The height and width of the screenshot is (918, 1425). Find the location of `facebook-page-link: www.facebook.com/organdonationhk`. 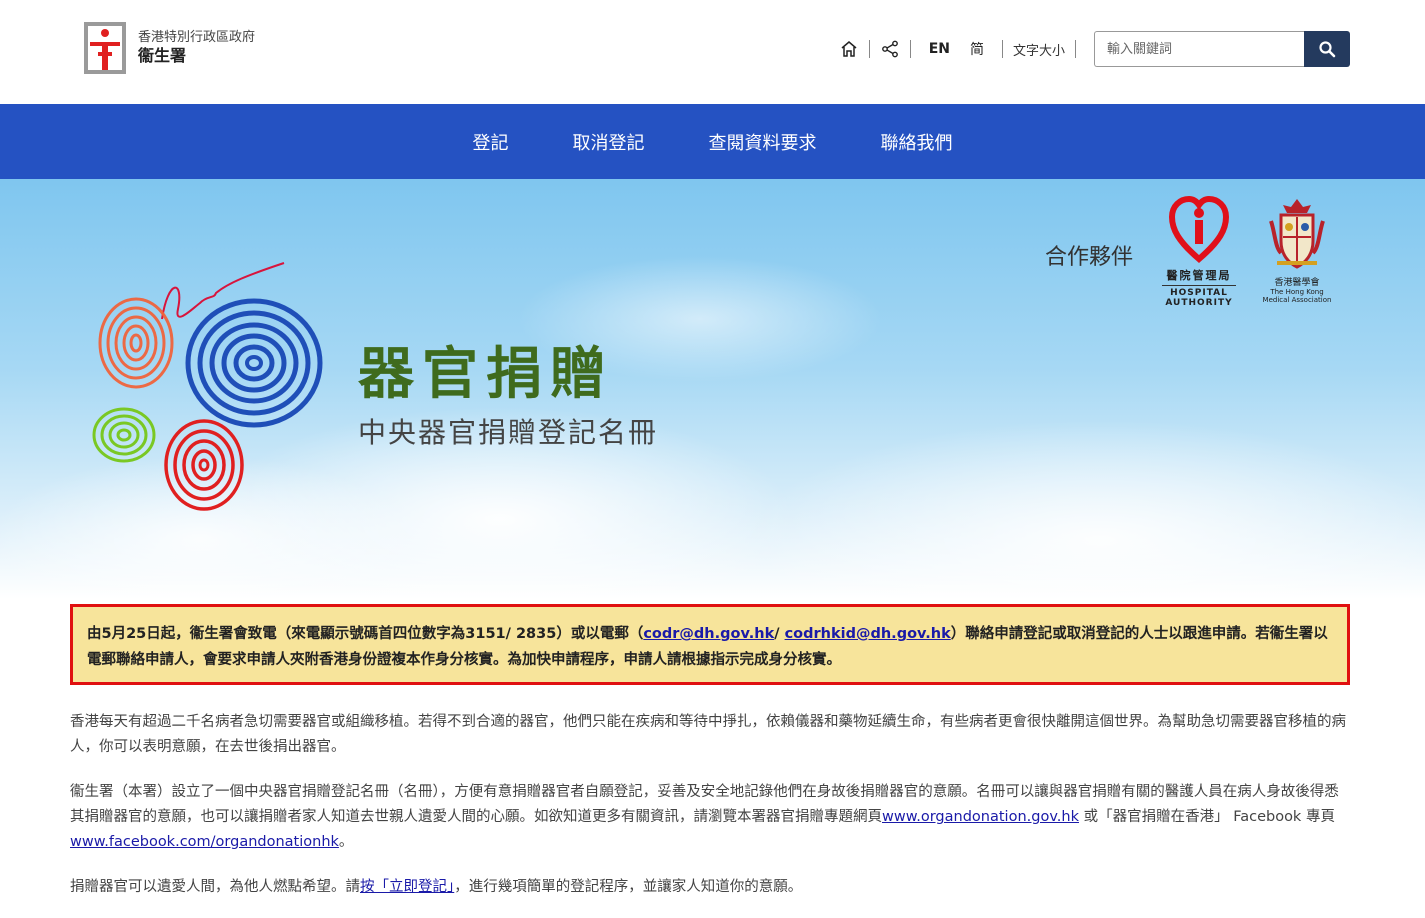

facebook-page-link: www.facebook.com/organdonationhk is located at coordinates (204, 842).